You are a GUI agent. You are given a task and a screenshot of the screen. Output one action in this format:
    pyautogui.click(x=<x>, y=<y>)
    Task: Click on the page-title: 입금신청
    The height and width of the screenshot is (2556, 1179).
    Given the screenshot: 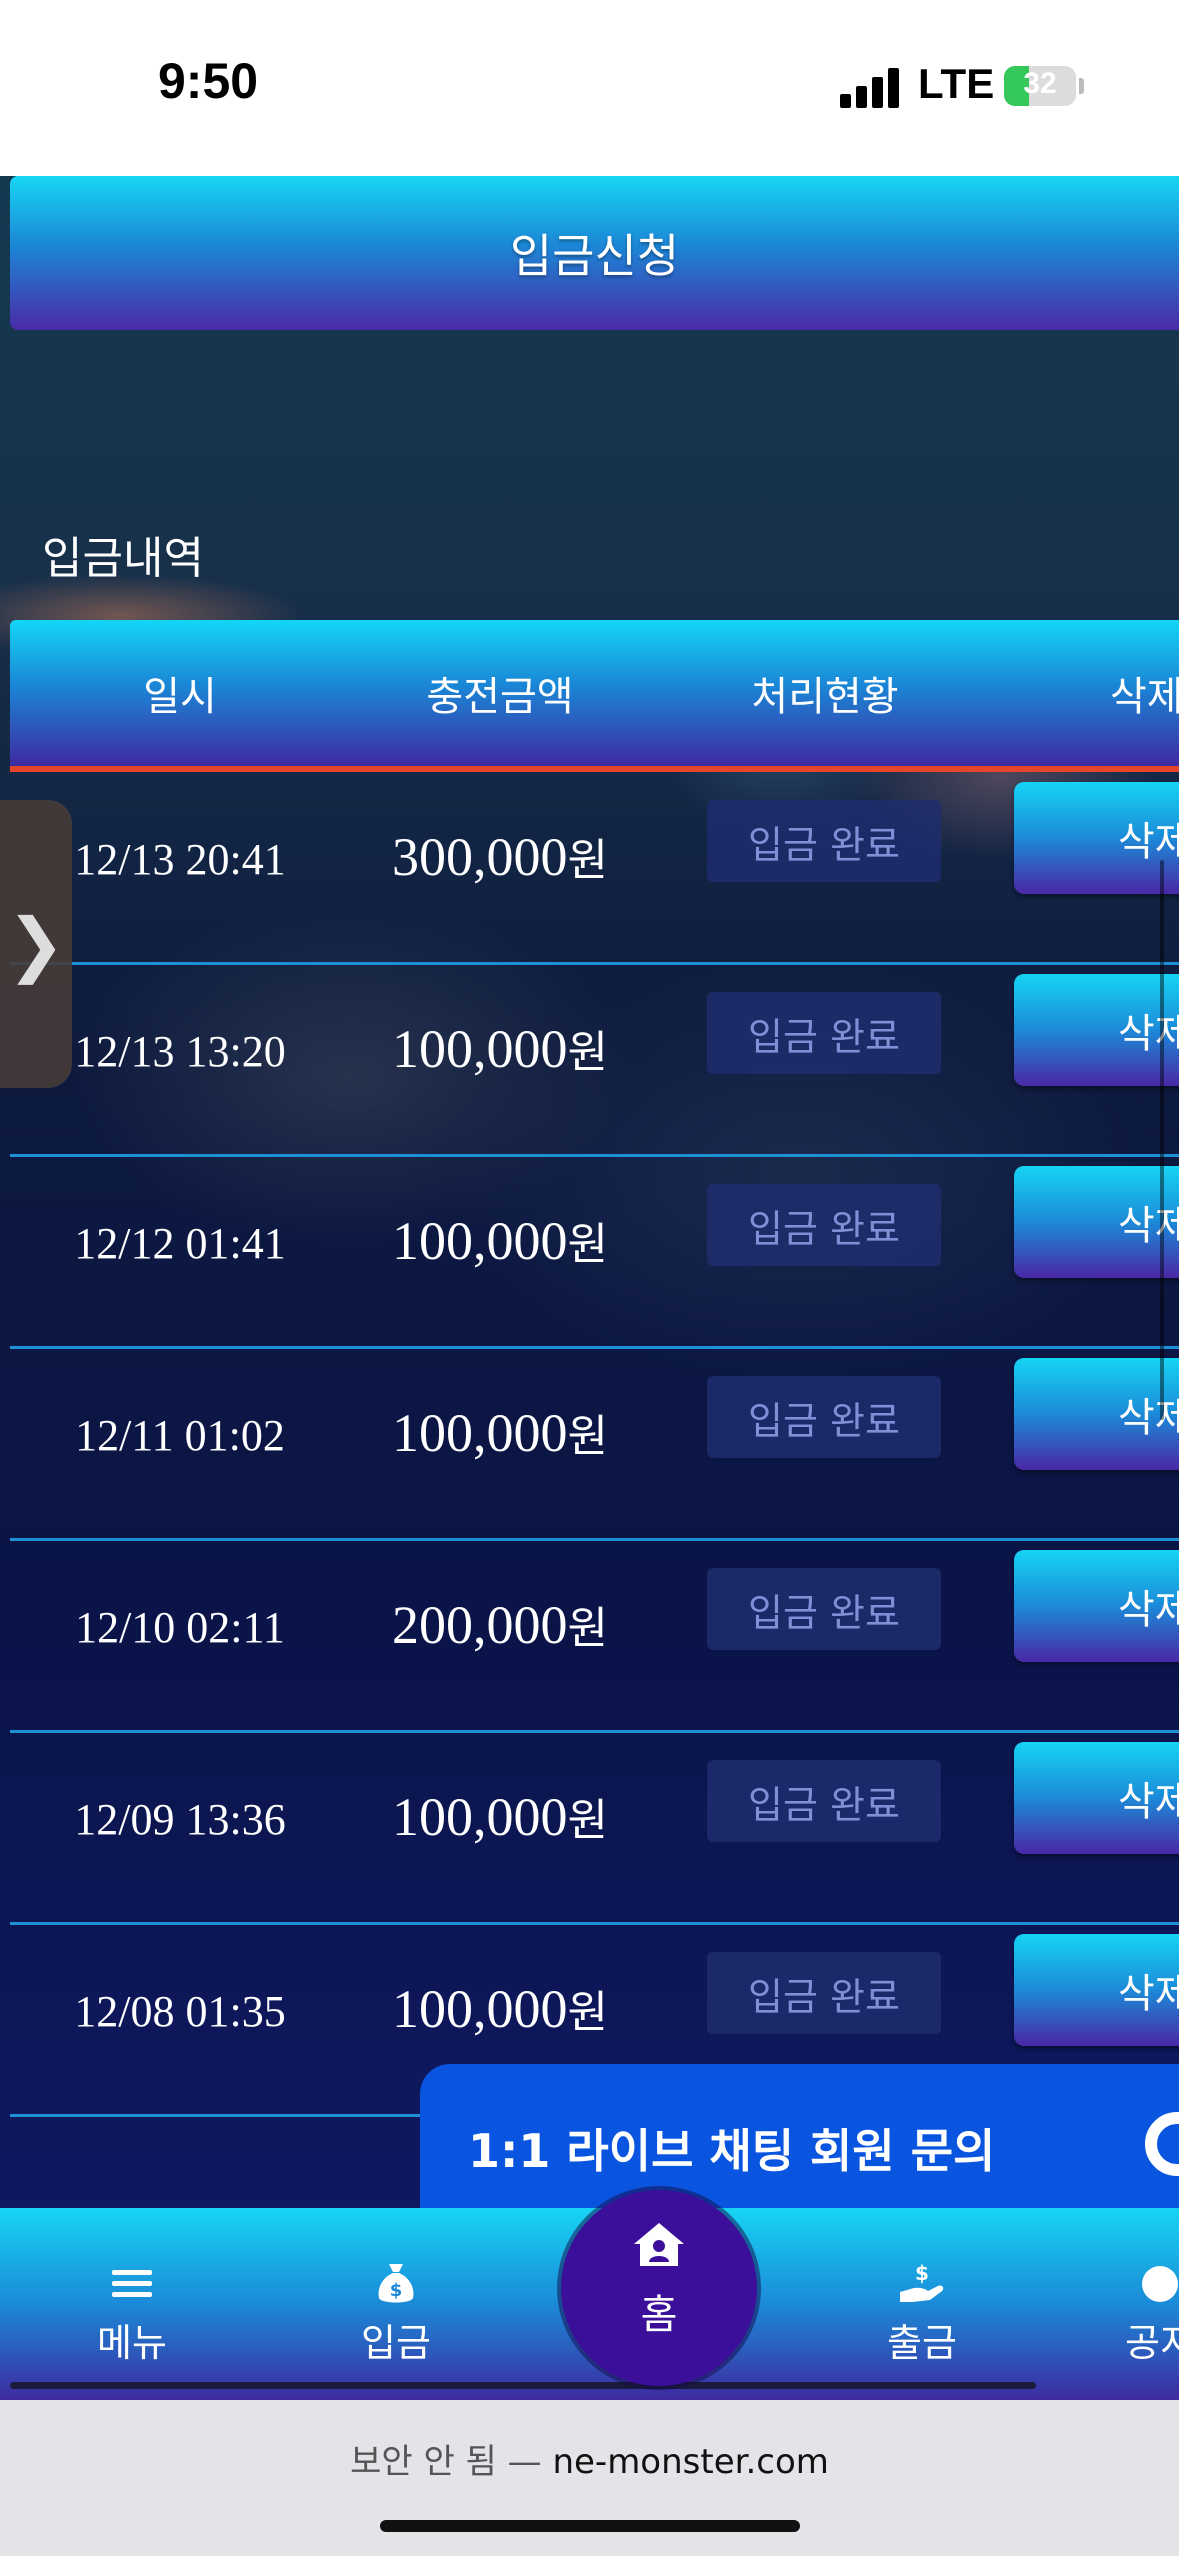 What is the action you would take?
    pyautogui.click(x=594, y=256)
    